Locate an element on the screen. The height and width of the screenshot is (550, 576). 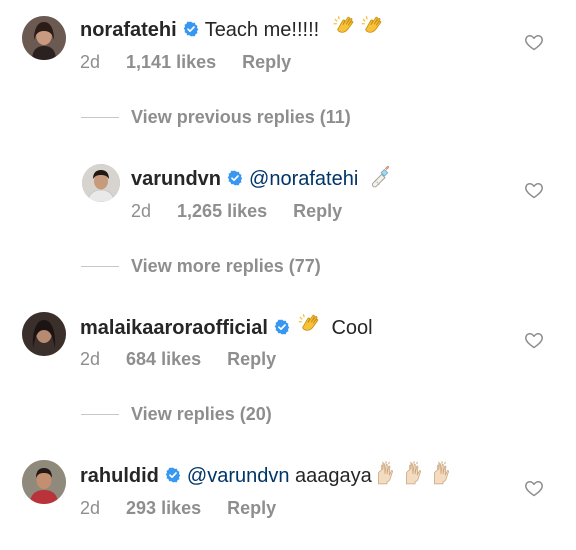
view-previous-replies-row: View previous replies (11) is located at coordinates (288, 118).